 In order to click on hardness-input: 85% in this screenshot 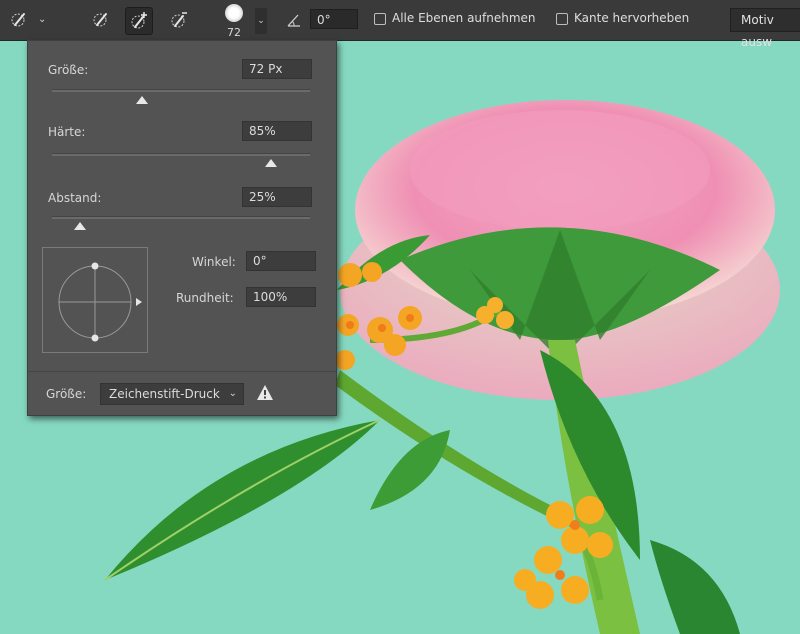, I will do `click(277, 131)`.